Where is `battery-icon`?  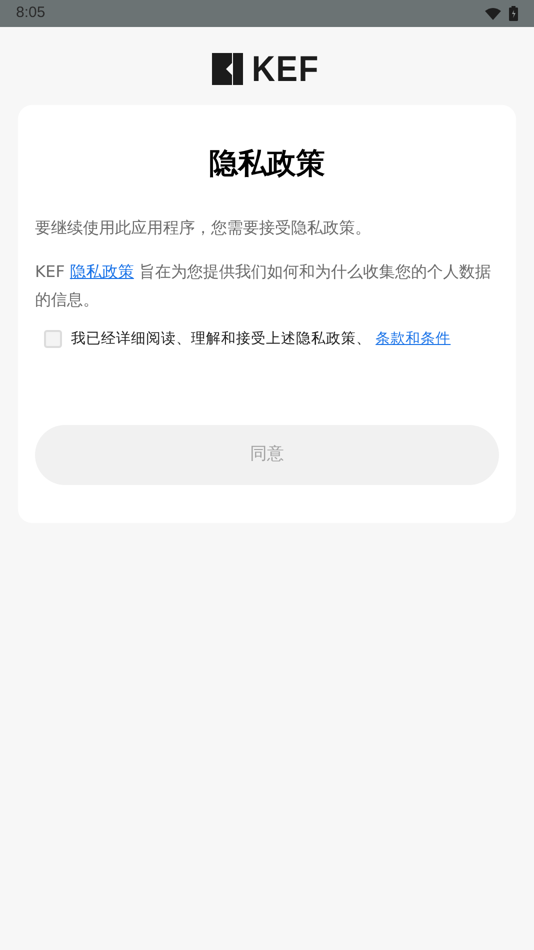 battery-icon is located at coordinates (513, 13).